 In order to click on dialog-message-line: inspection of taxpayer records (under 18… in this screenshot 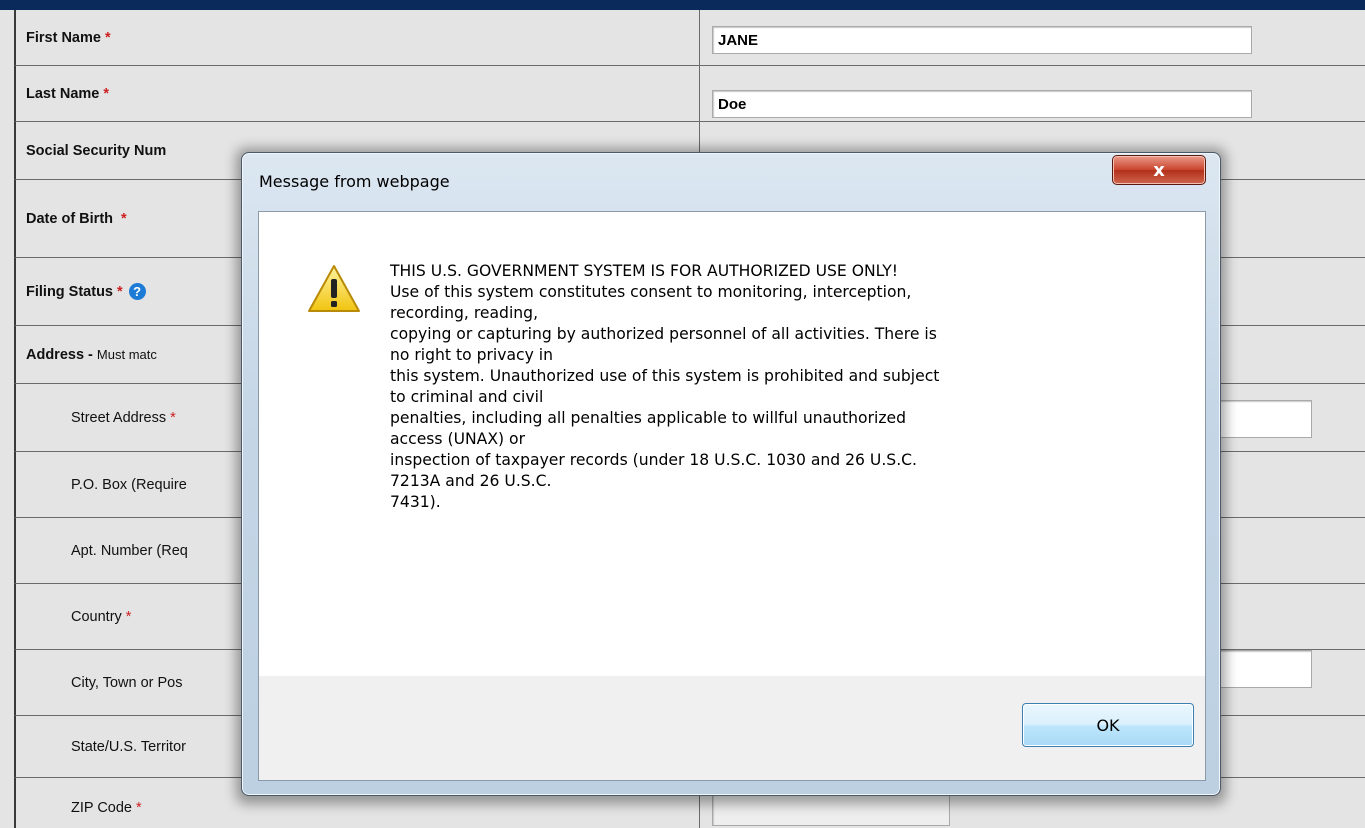, I will do `click(653, 460)`.